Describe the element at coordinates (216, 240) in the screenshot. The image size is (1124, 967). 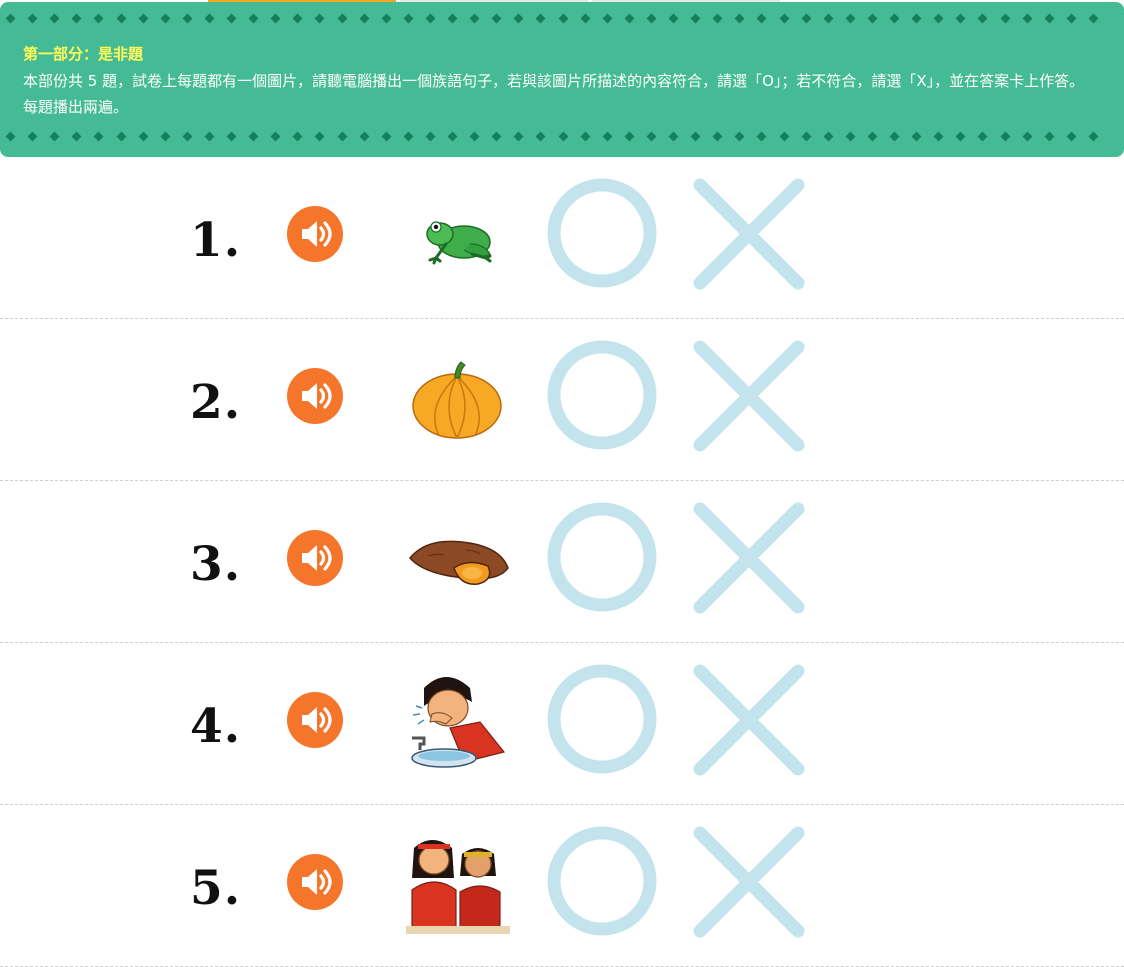
I see `question-number: 1.` at that location.